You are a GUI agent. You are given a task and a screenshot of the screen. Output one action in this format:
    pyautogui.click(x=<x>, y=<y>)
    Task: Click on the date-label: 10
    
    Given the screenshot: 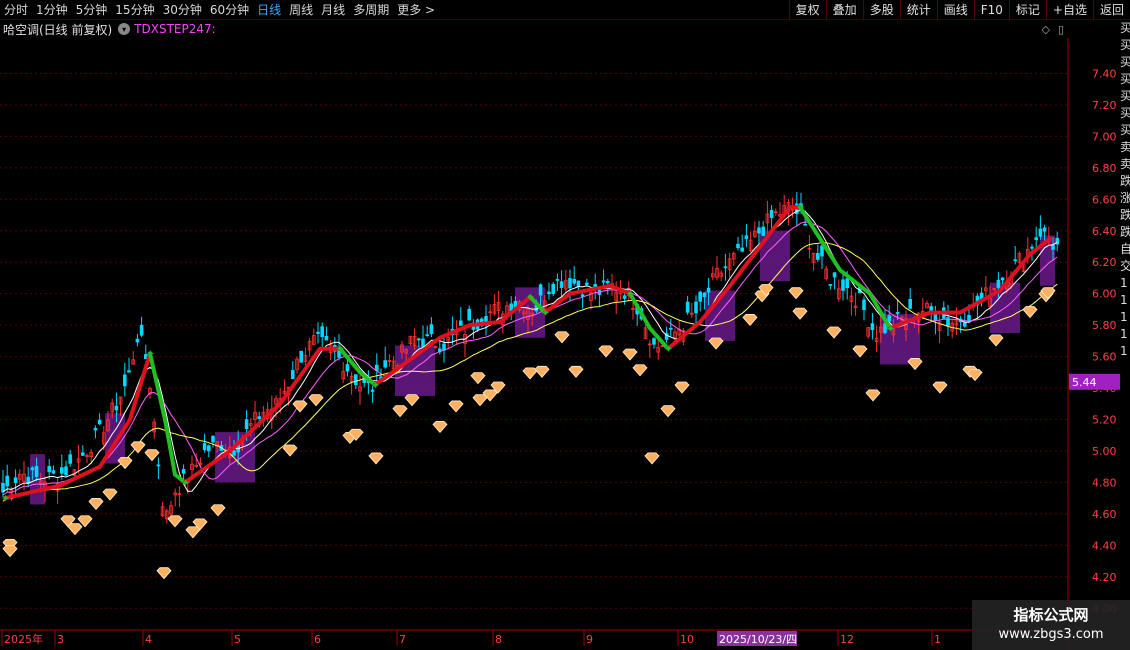 What is the action you would take?
    pyautogui.click(x=687, y=639)
    